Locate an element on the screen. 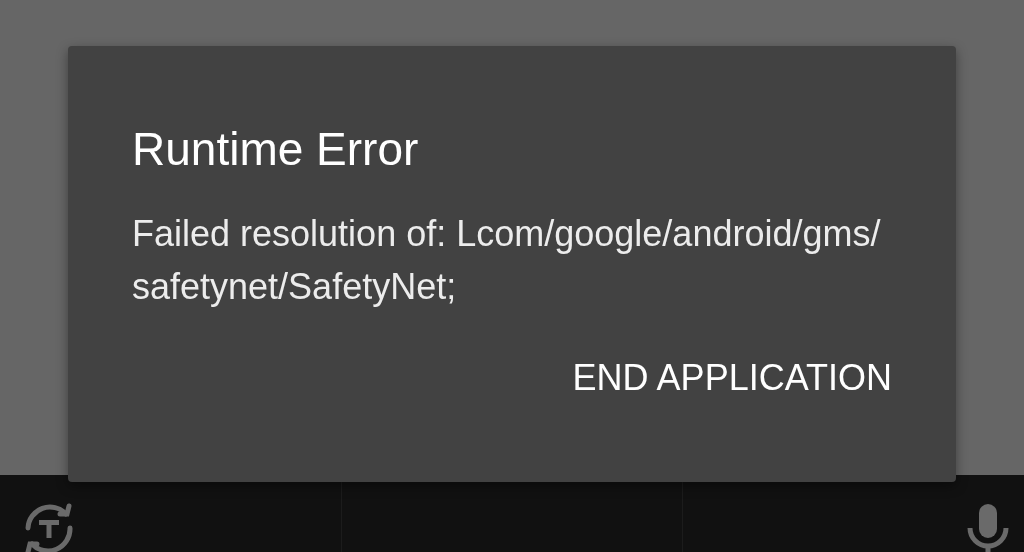  dialog-message: Failed resolution of: Lcom/google/android/gms/safetynet/SafetyNet; is located at coordinates (507, 261).